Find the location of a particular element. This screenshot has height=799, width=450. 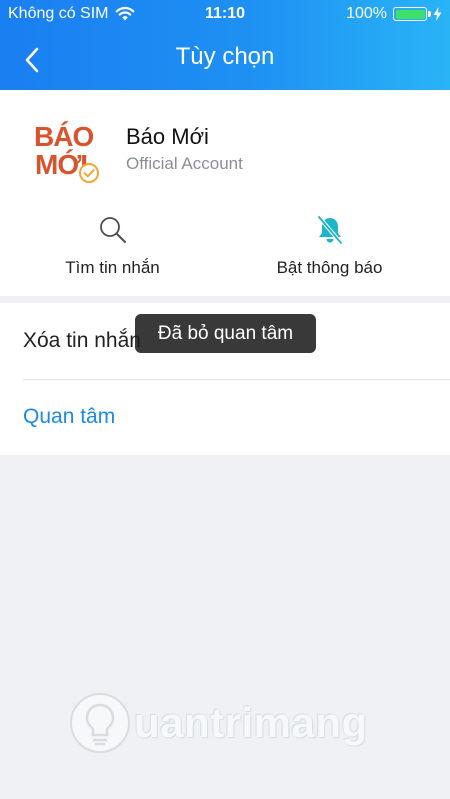

page-title: Tùy chọn is located at coordinates (225, 56).